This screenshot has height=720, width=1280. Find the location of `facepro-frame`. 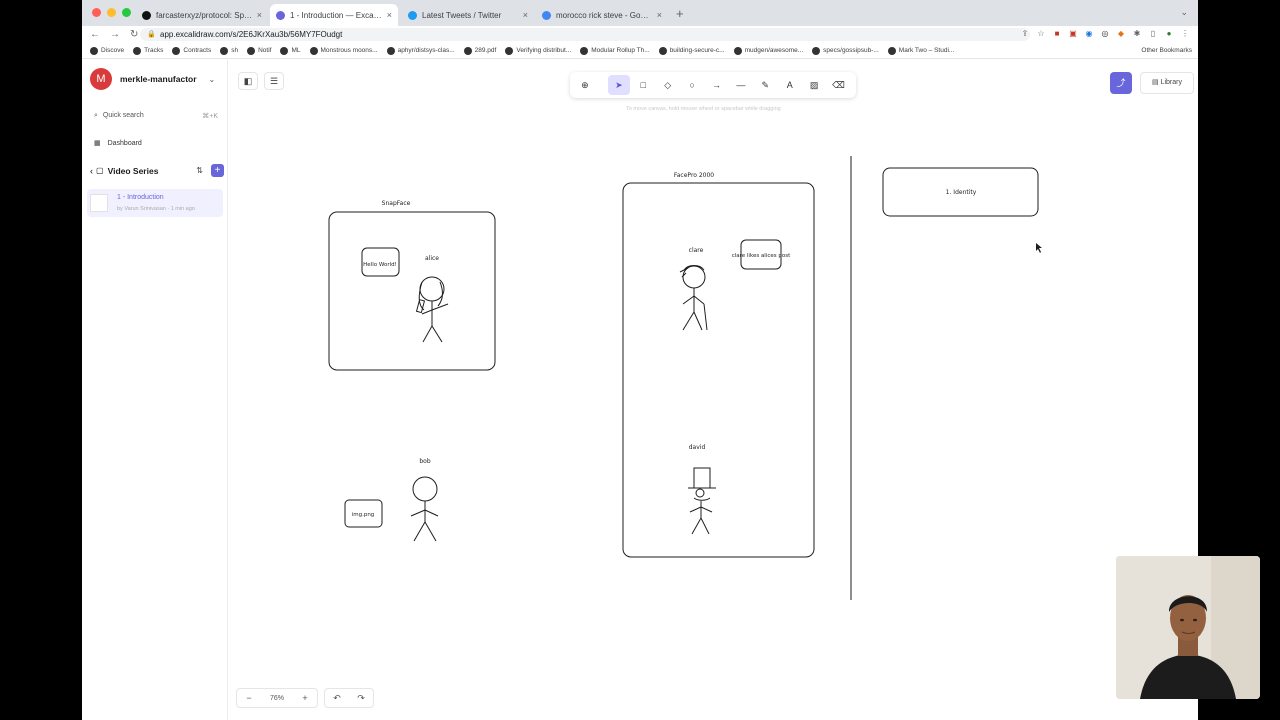

facepro-frame is located at coordinates (718, 370).